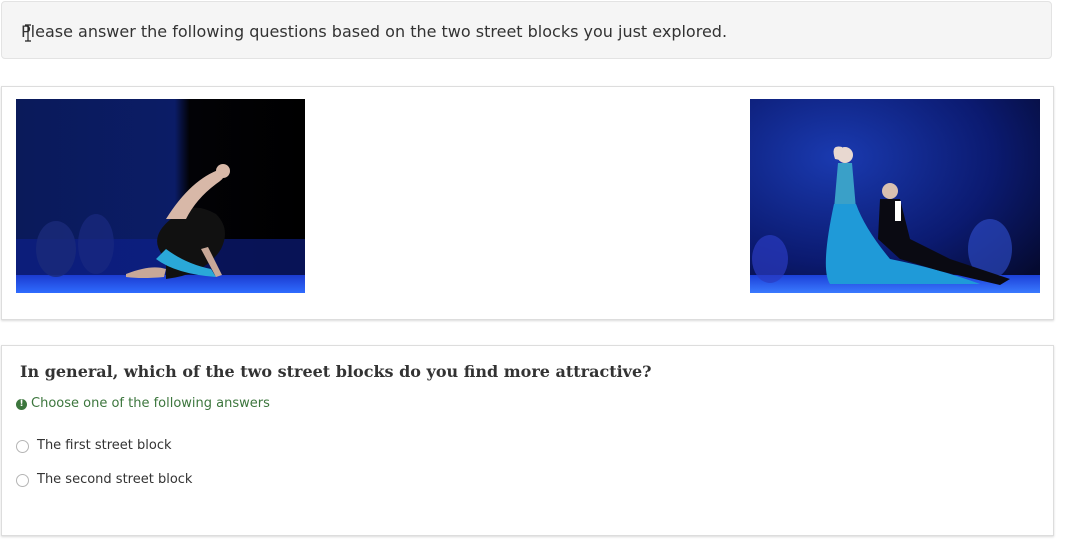 The height and width of the screenshot is (550, 1067). Describe the element at coordinates (28, 33) in the screenshot. I see `text-cursor-icon` at that location.